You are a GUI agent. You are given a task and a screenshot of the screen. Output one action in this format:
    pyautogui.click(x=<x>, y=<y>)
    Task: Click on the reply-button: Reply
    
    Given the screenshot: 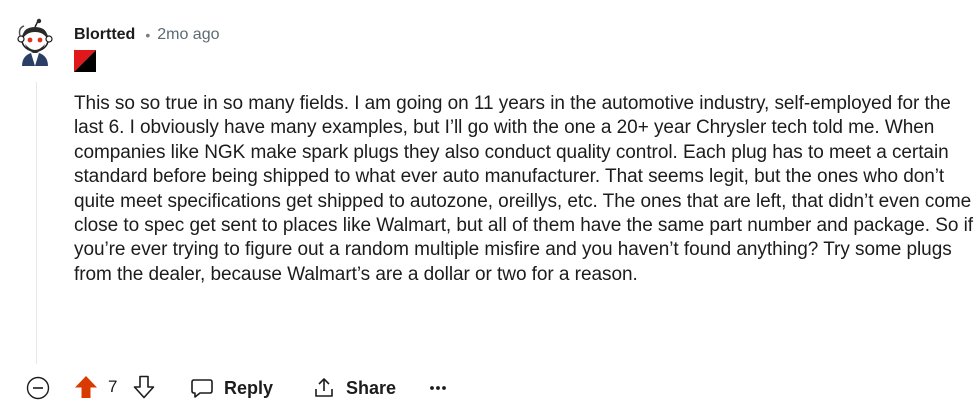 What is the action you would take?
    pyautogui.click(x=231, y=388)
    